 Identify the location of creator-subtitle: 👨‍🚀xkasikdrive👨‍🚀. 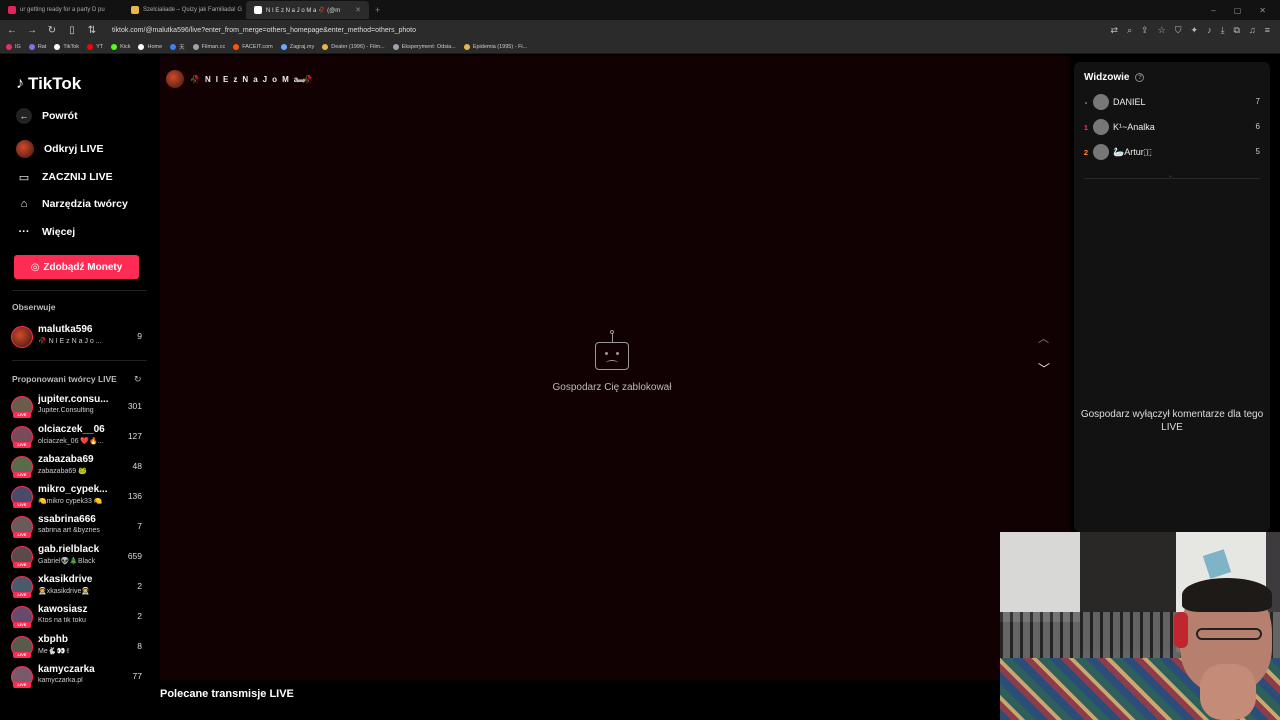
(64, 591).